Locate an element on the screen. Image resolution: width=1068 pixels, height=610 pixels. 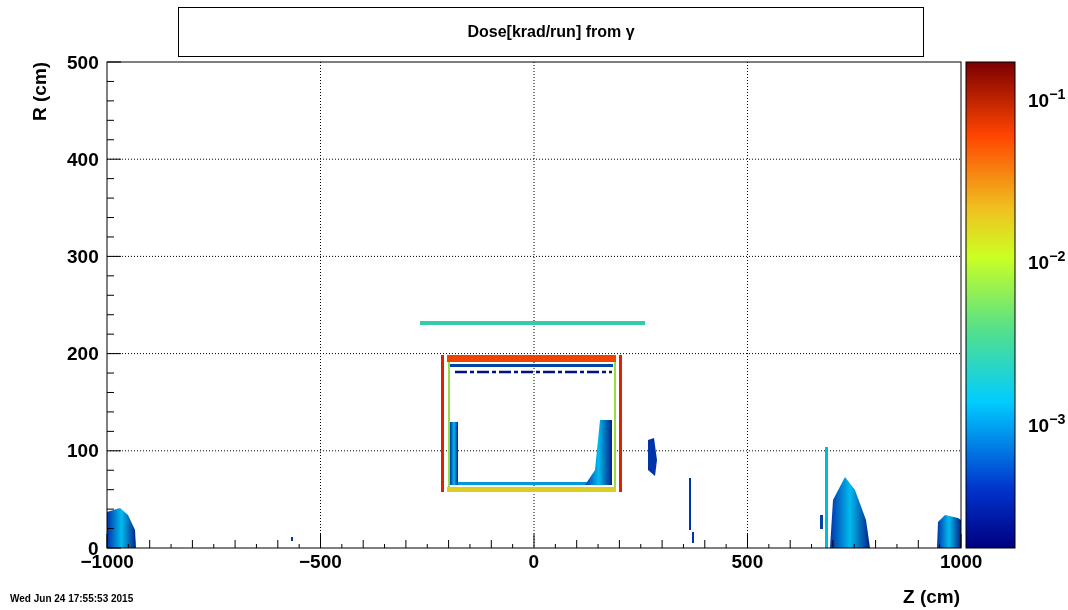
color-scale-label: 10$^{−2}$ is located at coordinates (1047, 262).